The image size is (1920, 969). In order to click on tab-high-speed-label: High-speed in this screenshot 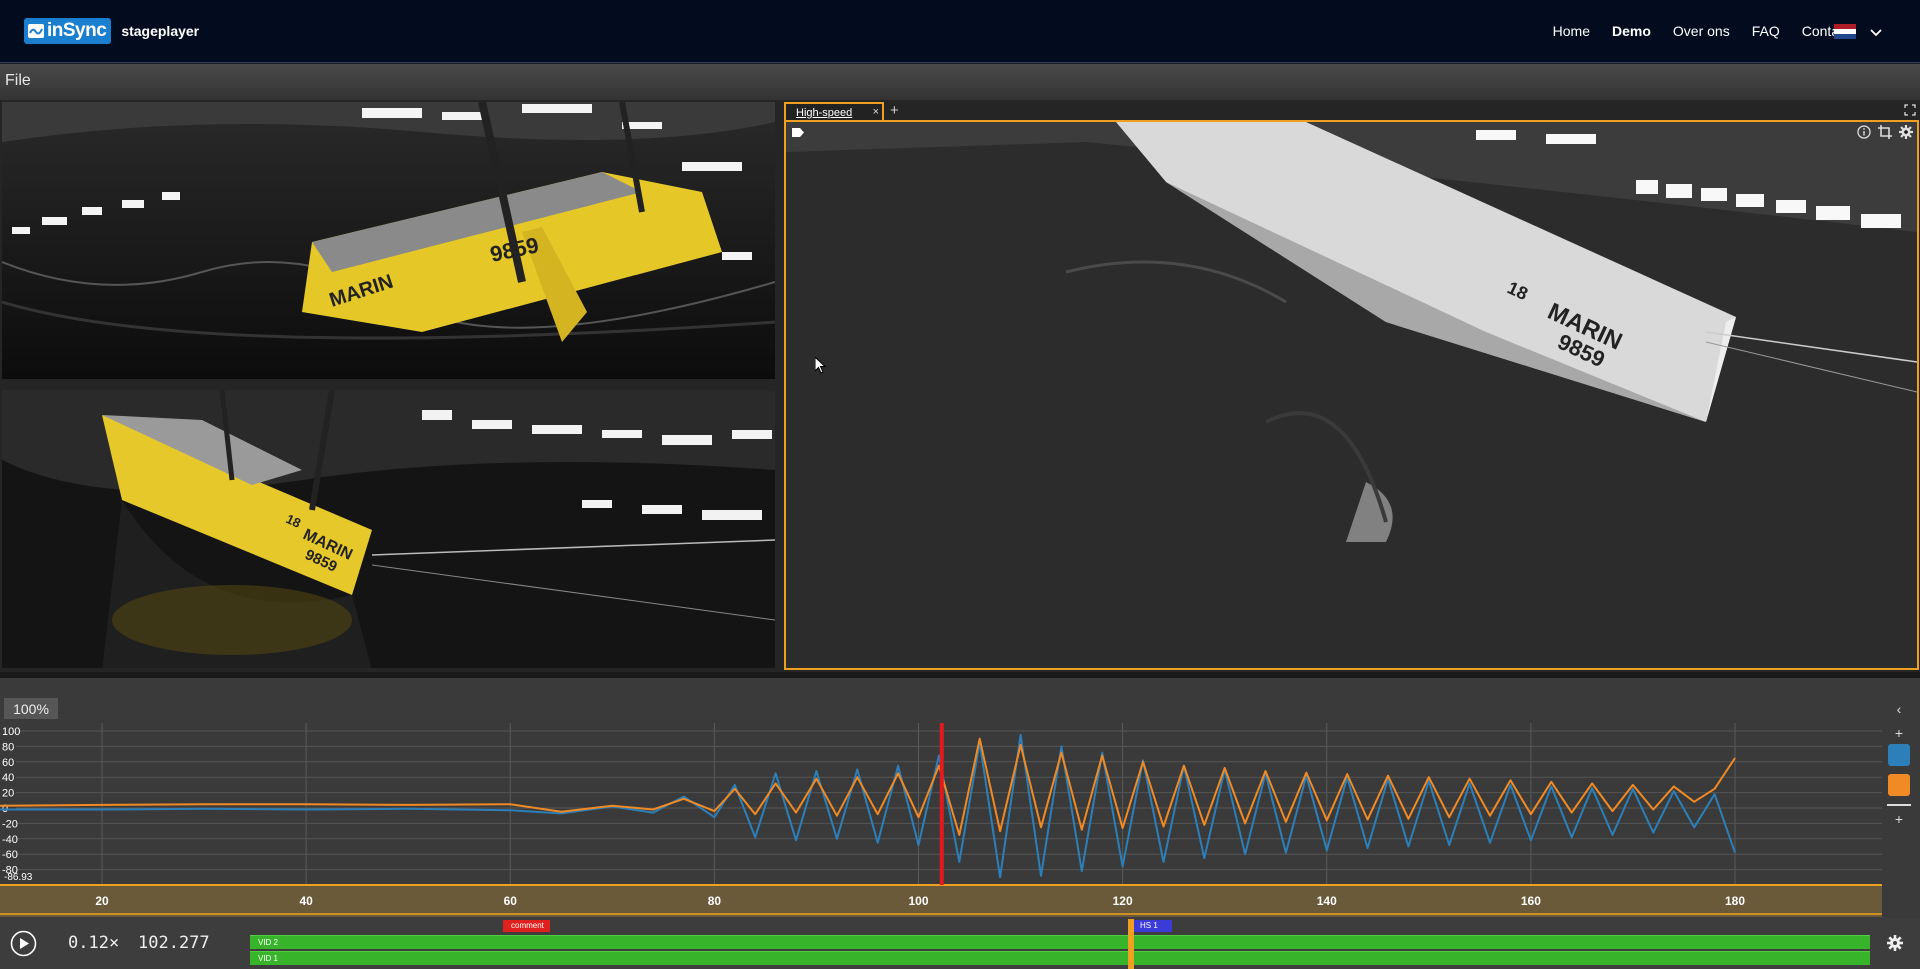, I will do `click(824, 113)`.